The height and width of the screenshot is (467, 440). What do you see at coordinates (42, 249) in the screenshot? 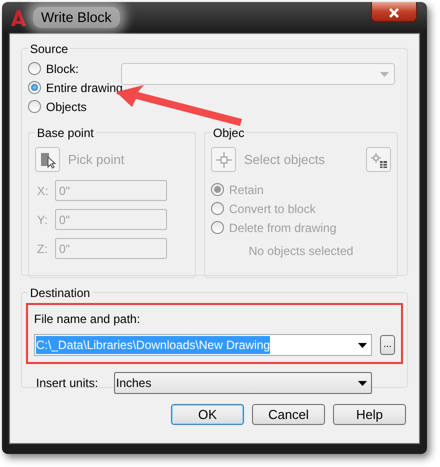
I see `coordinate-label: Z:` at bounding box center [42, 249].